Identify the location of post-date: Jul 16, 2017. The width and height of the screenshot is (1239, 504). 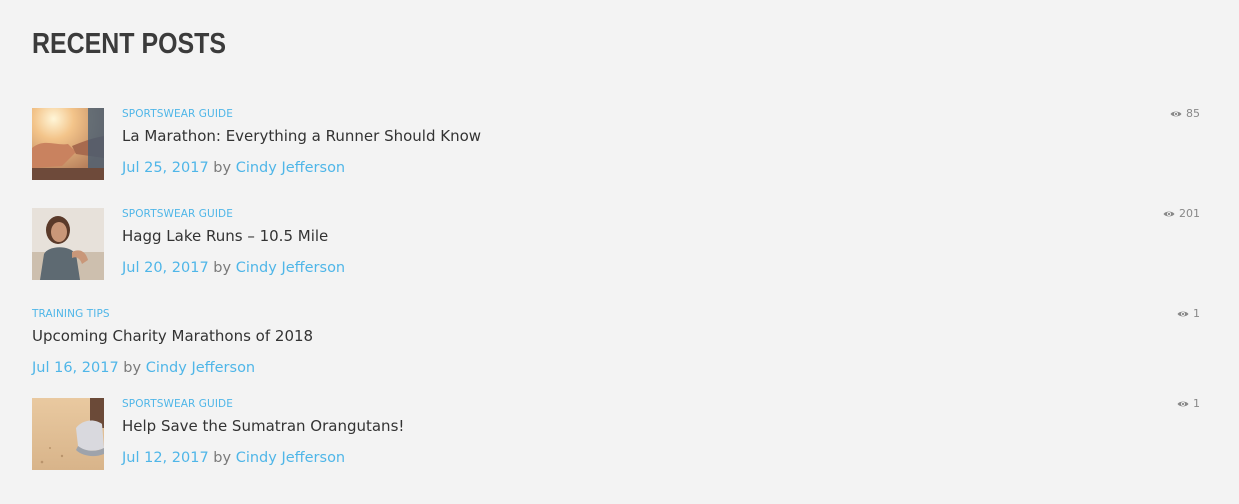
(75, 368).